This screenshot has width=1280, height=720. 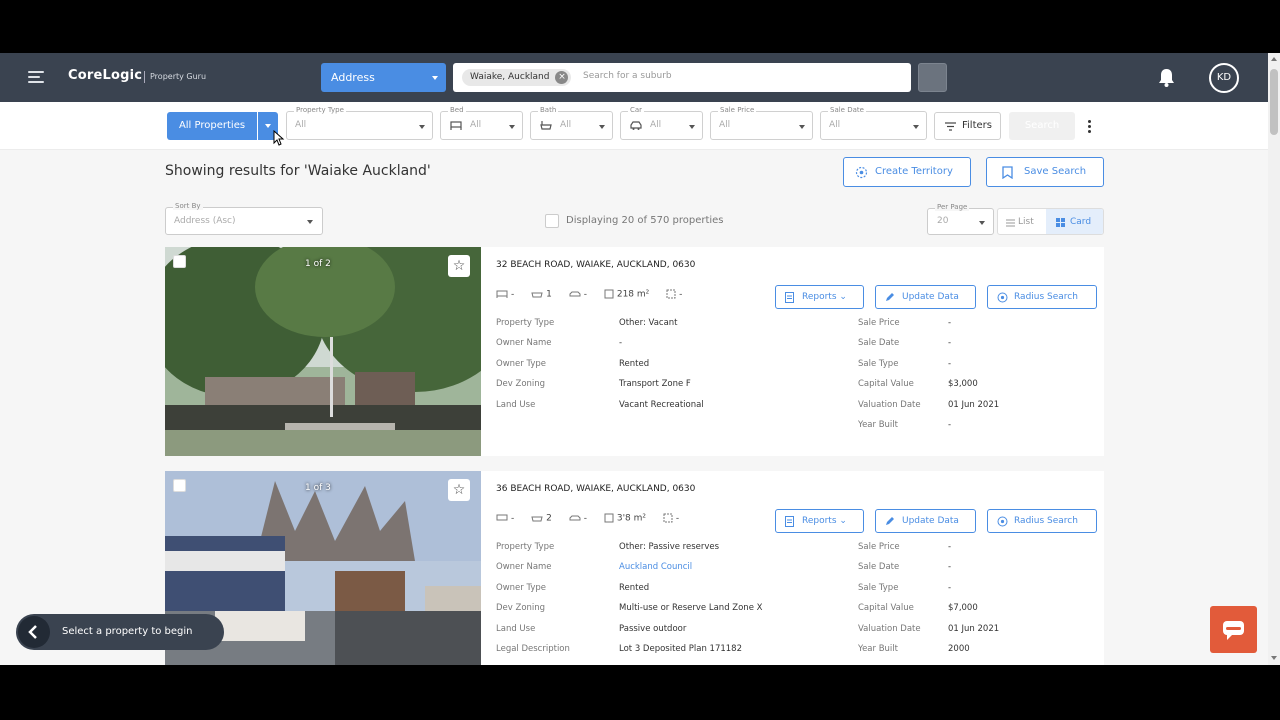 I want to click on per-page-label: Per Page, so click(x=952, y=207).